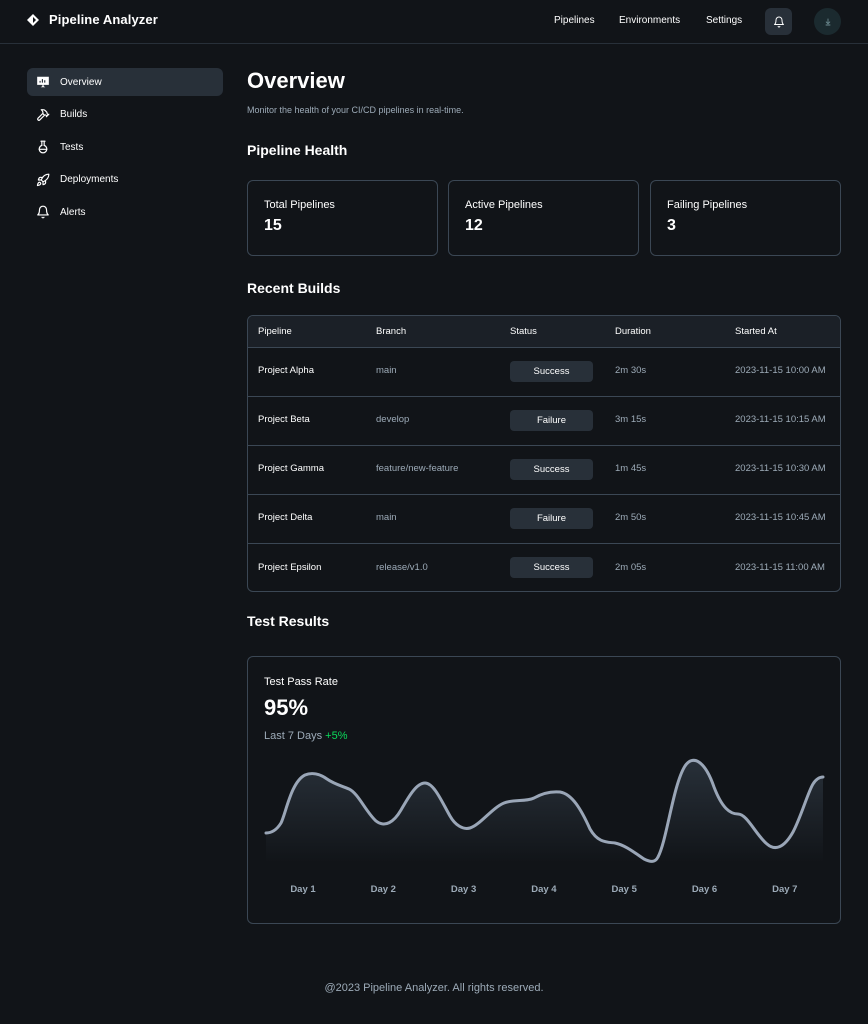 The image size is (868, 1024). Describe the element at coordinates (303, 889) in the screenshot. I see `x-tick-label: Day 1` at that location.